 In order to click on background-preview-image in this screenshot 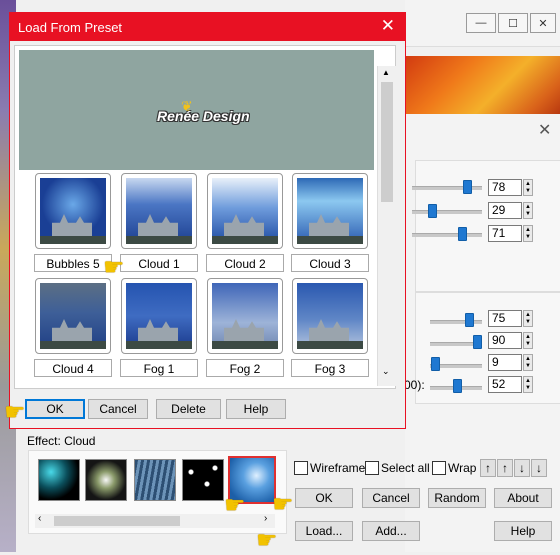, I will do `click(482, 85)`.